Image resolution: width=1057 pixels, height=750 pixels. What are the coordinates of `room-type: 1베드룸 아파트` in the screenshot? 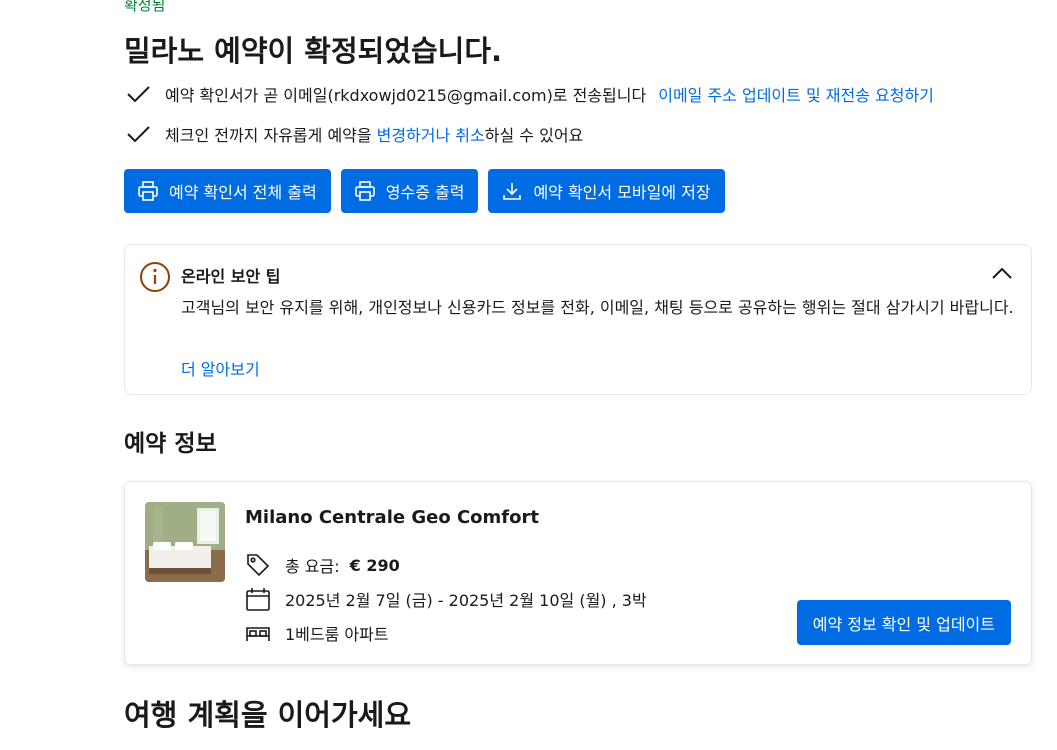 It's located at (337, 634).